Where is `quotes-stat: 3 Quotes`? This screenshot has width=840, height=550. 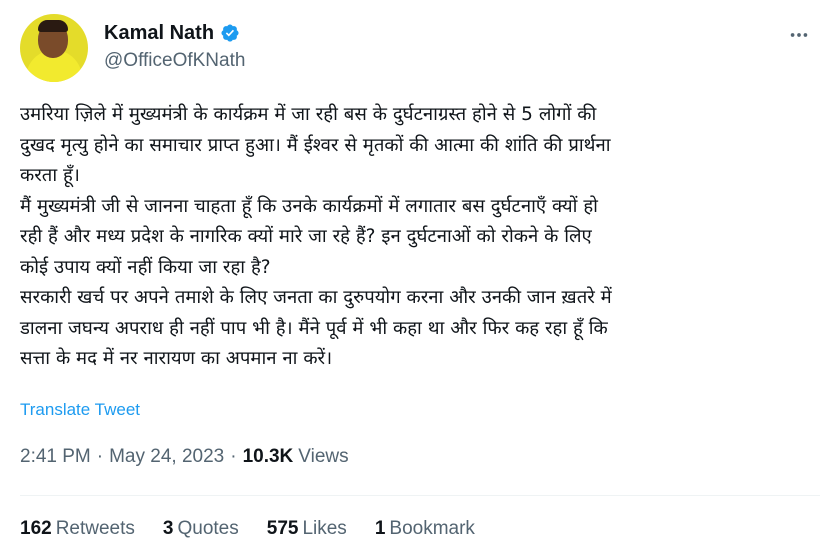 quotes-stat: 3 Quotes is located at coordinates (201, 529).